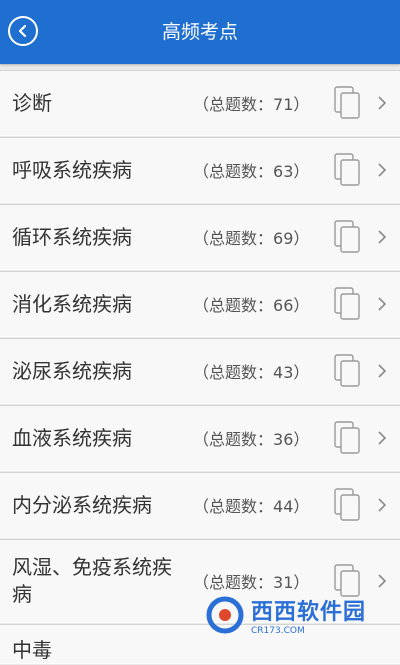 The image size is (400, 665). I want to click on list-item: 呼吸系统疾病 （总题数：63）, so click(200, 170).